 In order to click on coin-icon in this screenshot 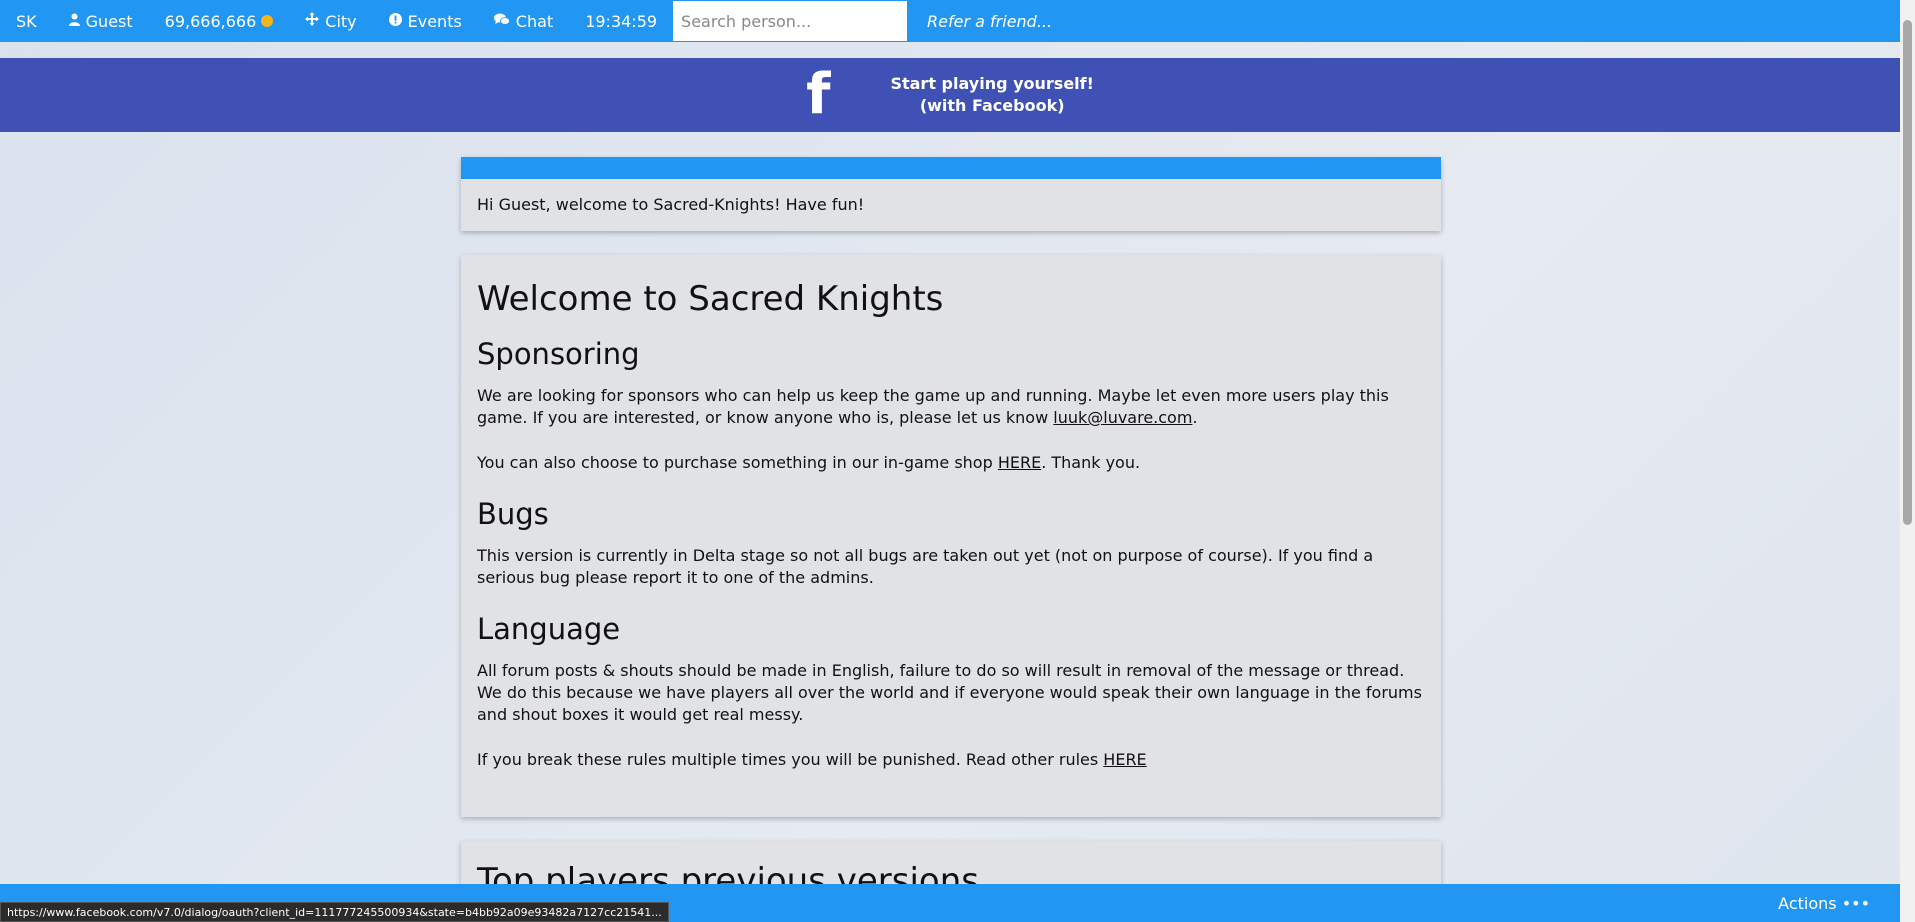, I will do `click(267, 21)`.